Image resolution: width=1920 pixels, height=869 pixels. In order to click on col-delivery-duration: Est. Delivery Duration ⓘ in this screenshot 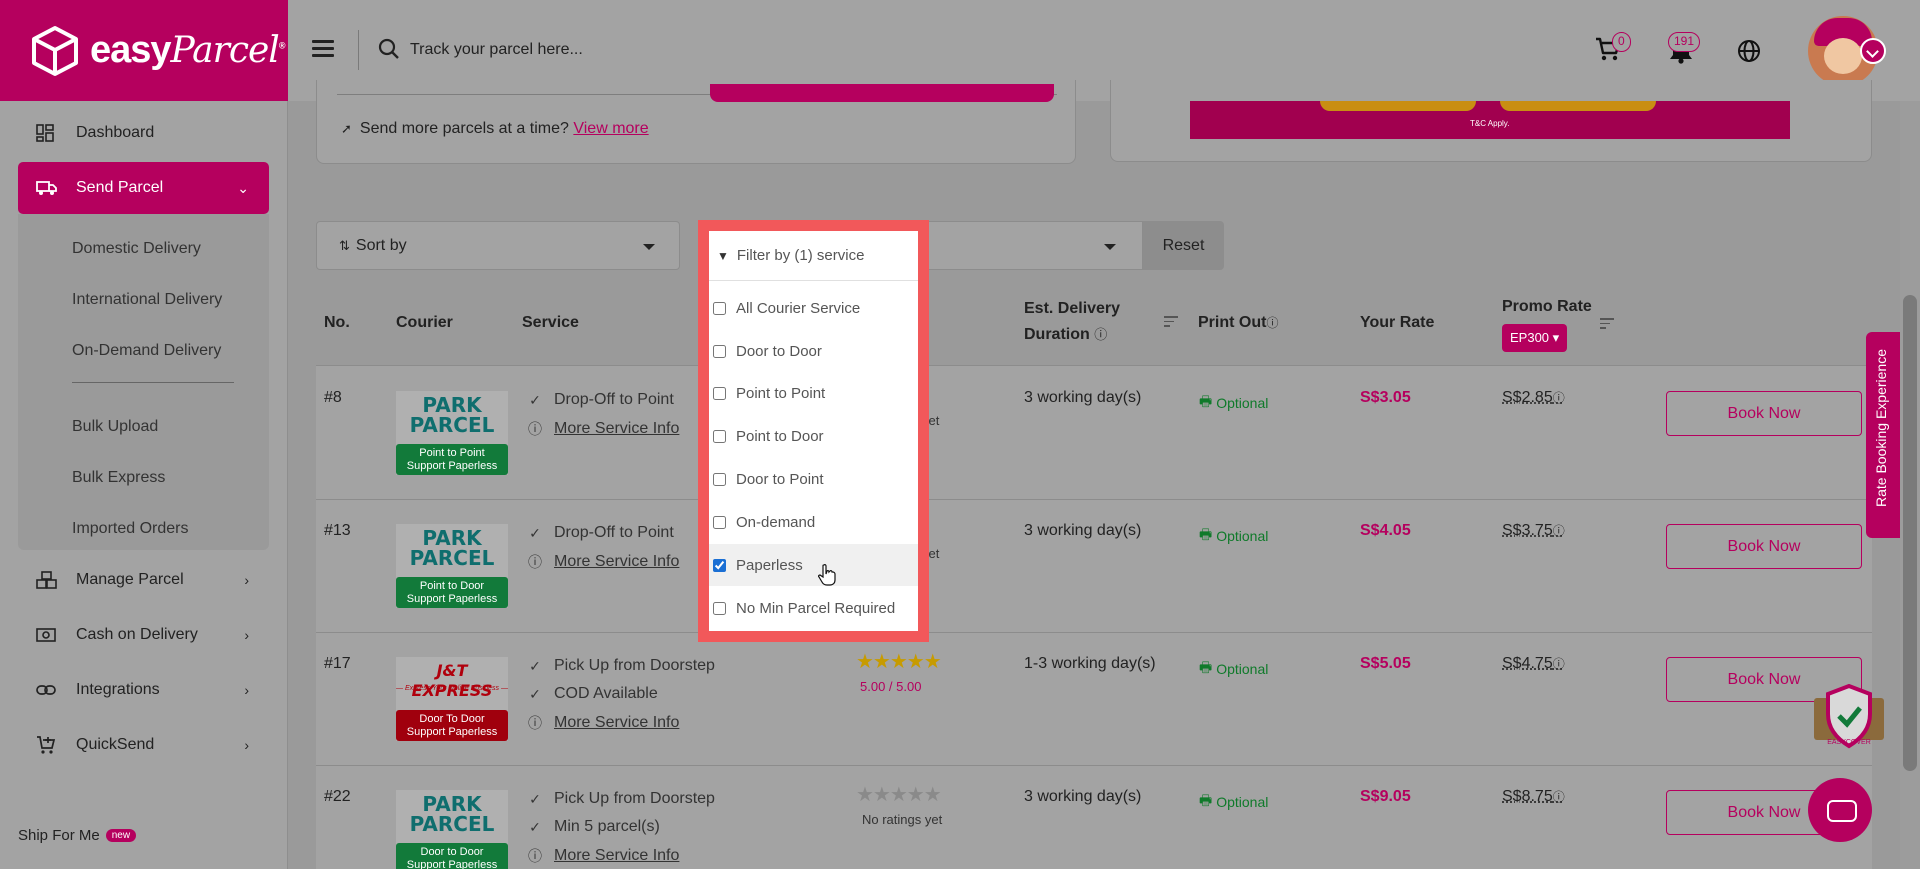, I will do `click(1072, 322)`.